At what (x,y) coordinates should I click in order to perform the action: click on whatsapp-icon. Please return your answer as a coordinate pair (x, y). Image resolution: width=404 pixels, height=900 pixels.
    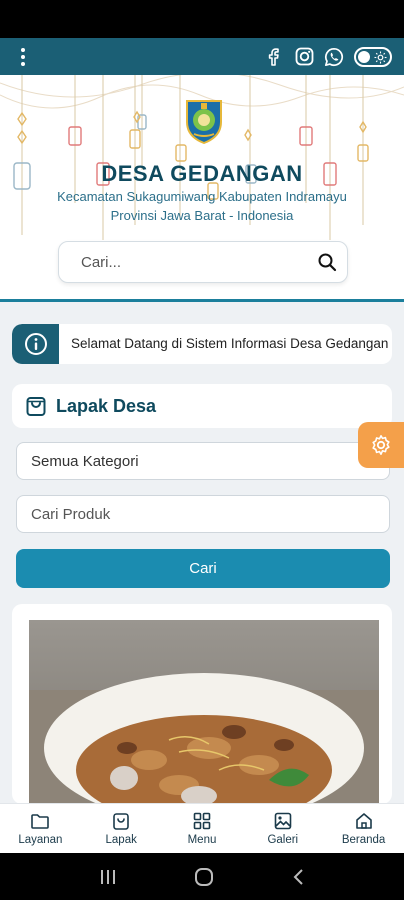
    Looking at the image, I should click on (334, 57).